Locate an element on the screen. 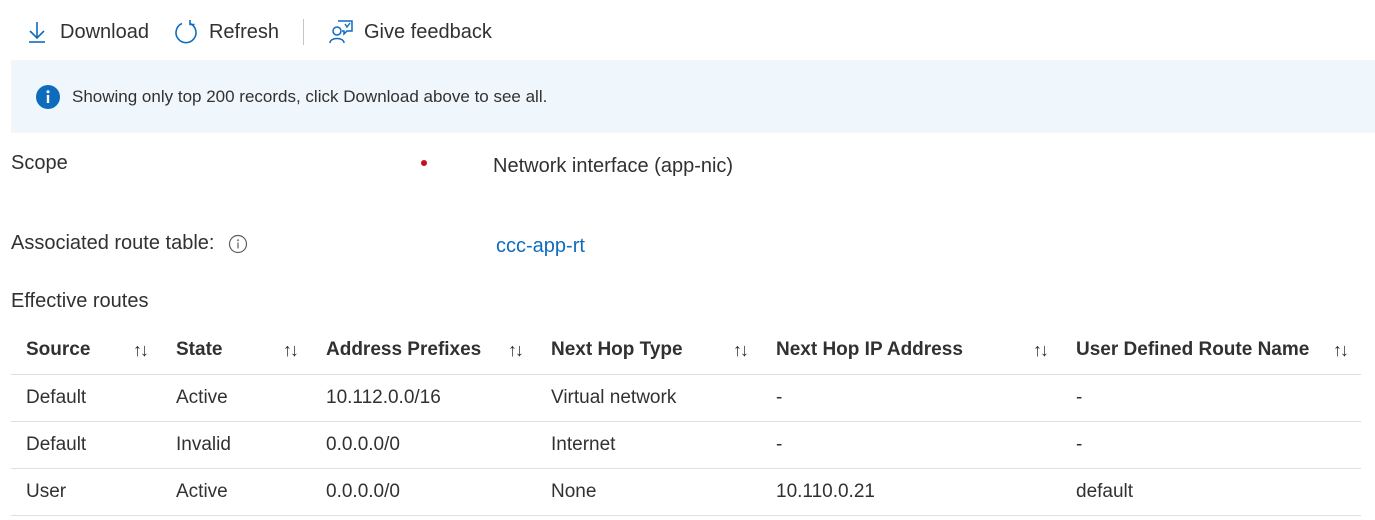 The width and height of the screenshot is (1375, 520). required-indicator is located at coordinates (424, 163).